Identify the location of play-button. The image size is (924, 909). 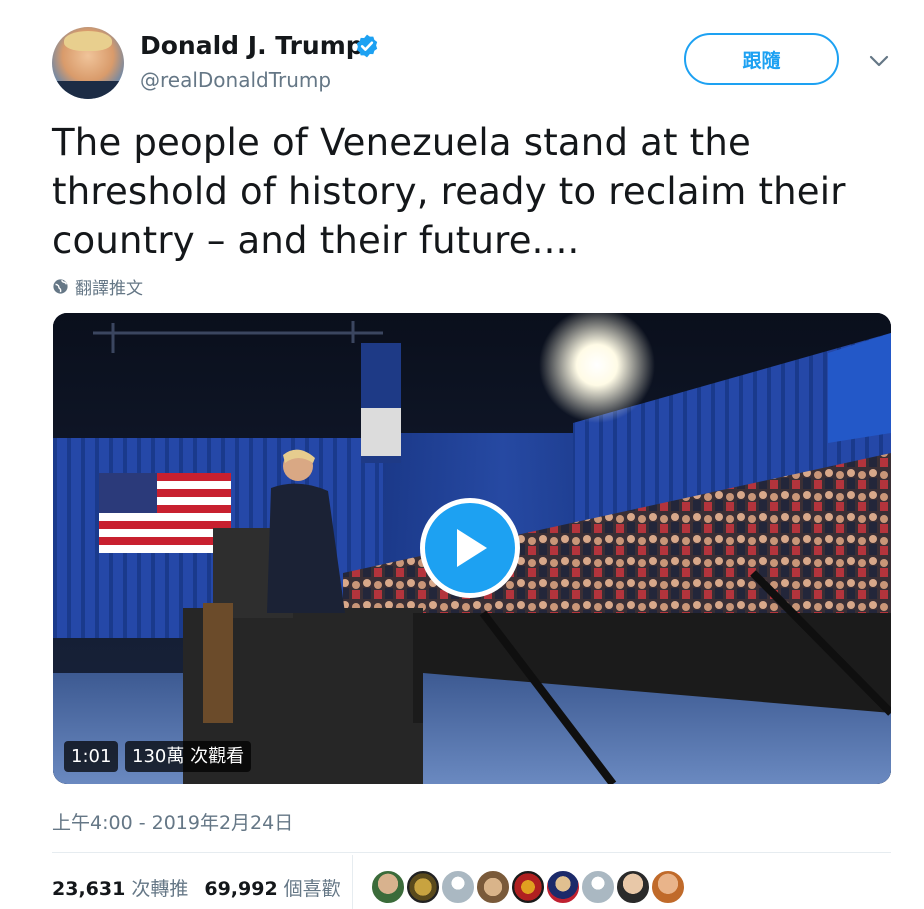
(470, 548).